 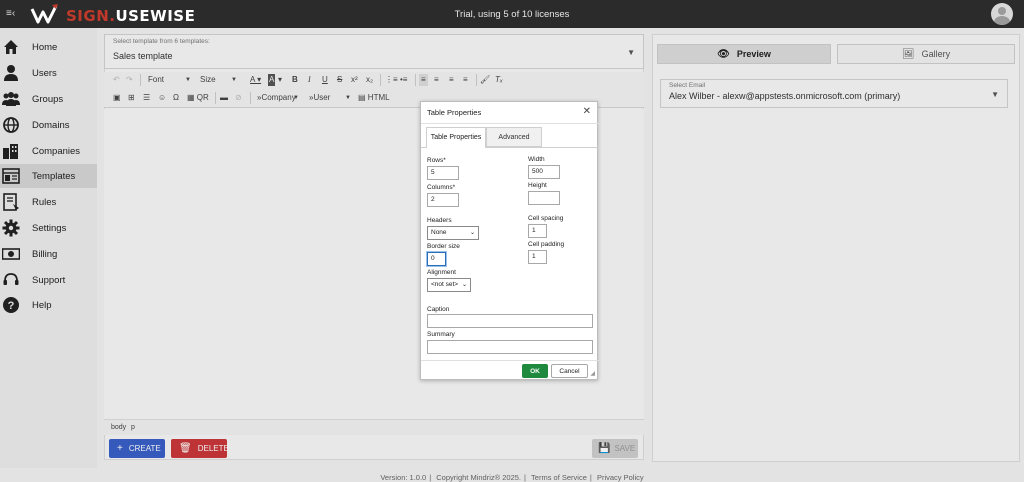 I want to click on cell-padding-input: 1, so click(x=537, y=257).